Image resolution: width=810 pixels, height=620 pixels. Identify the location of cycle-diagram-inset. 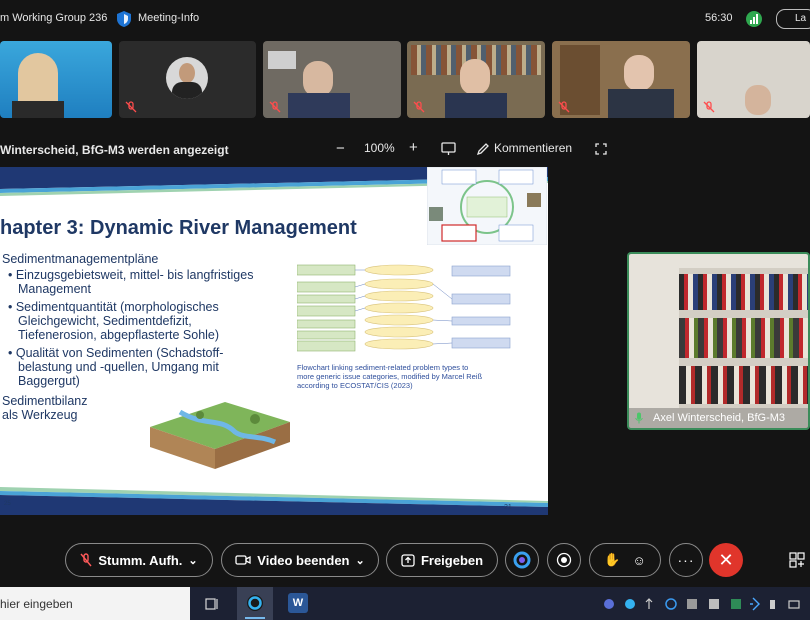
(487, 206).